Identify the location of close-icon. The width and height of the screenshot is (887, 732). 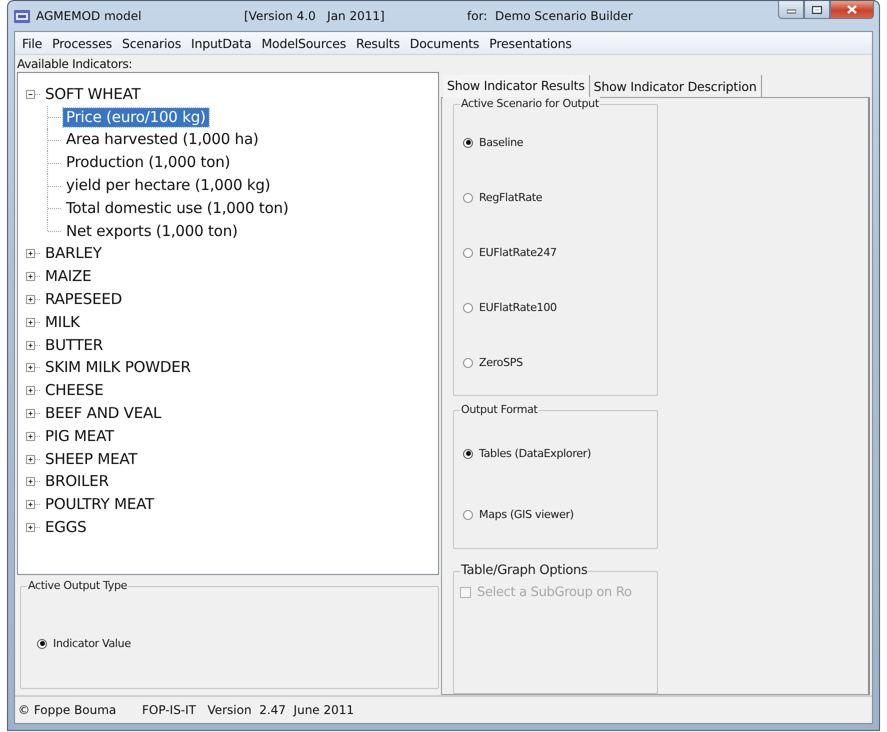
(852, 9).